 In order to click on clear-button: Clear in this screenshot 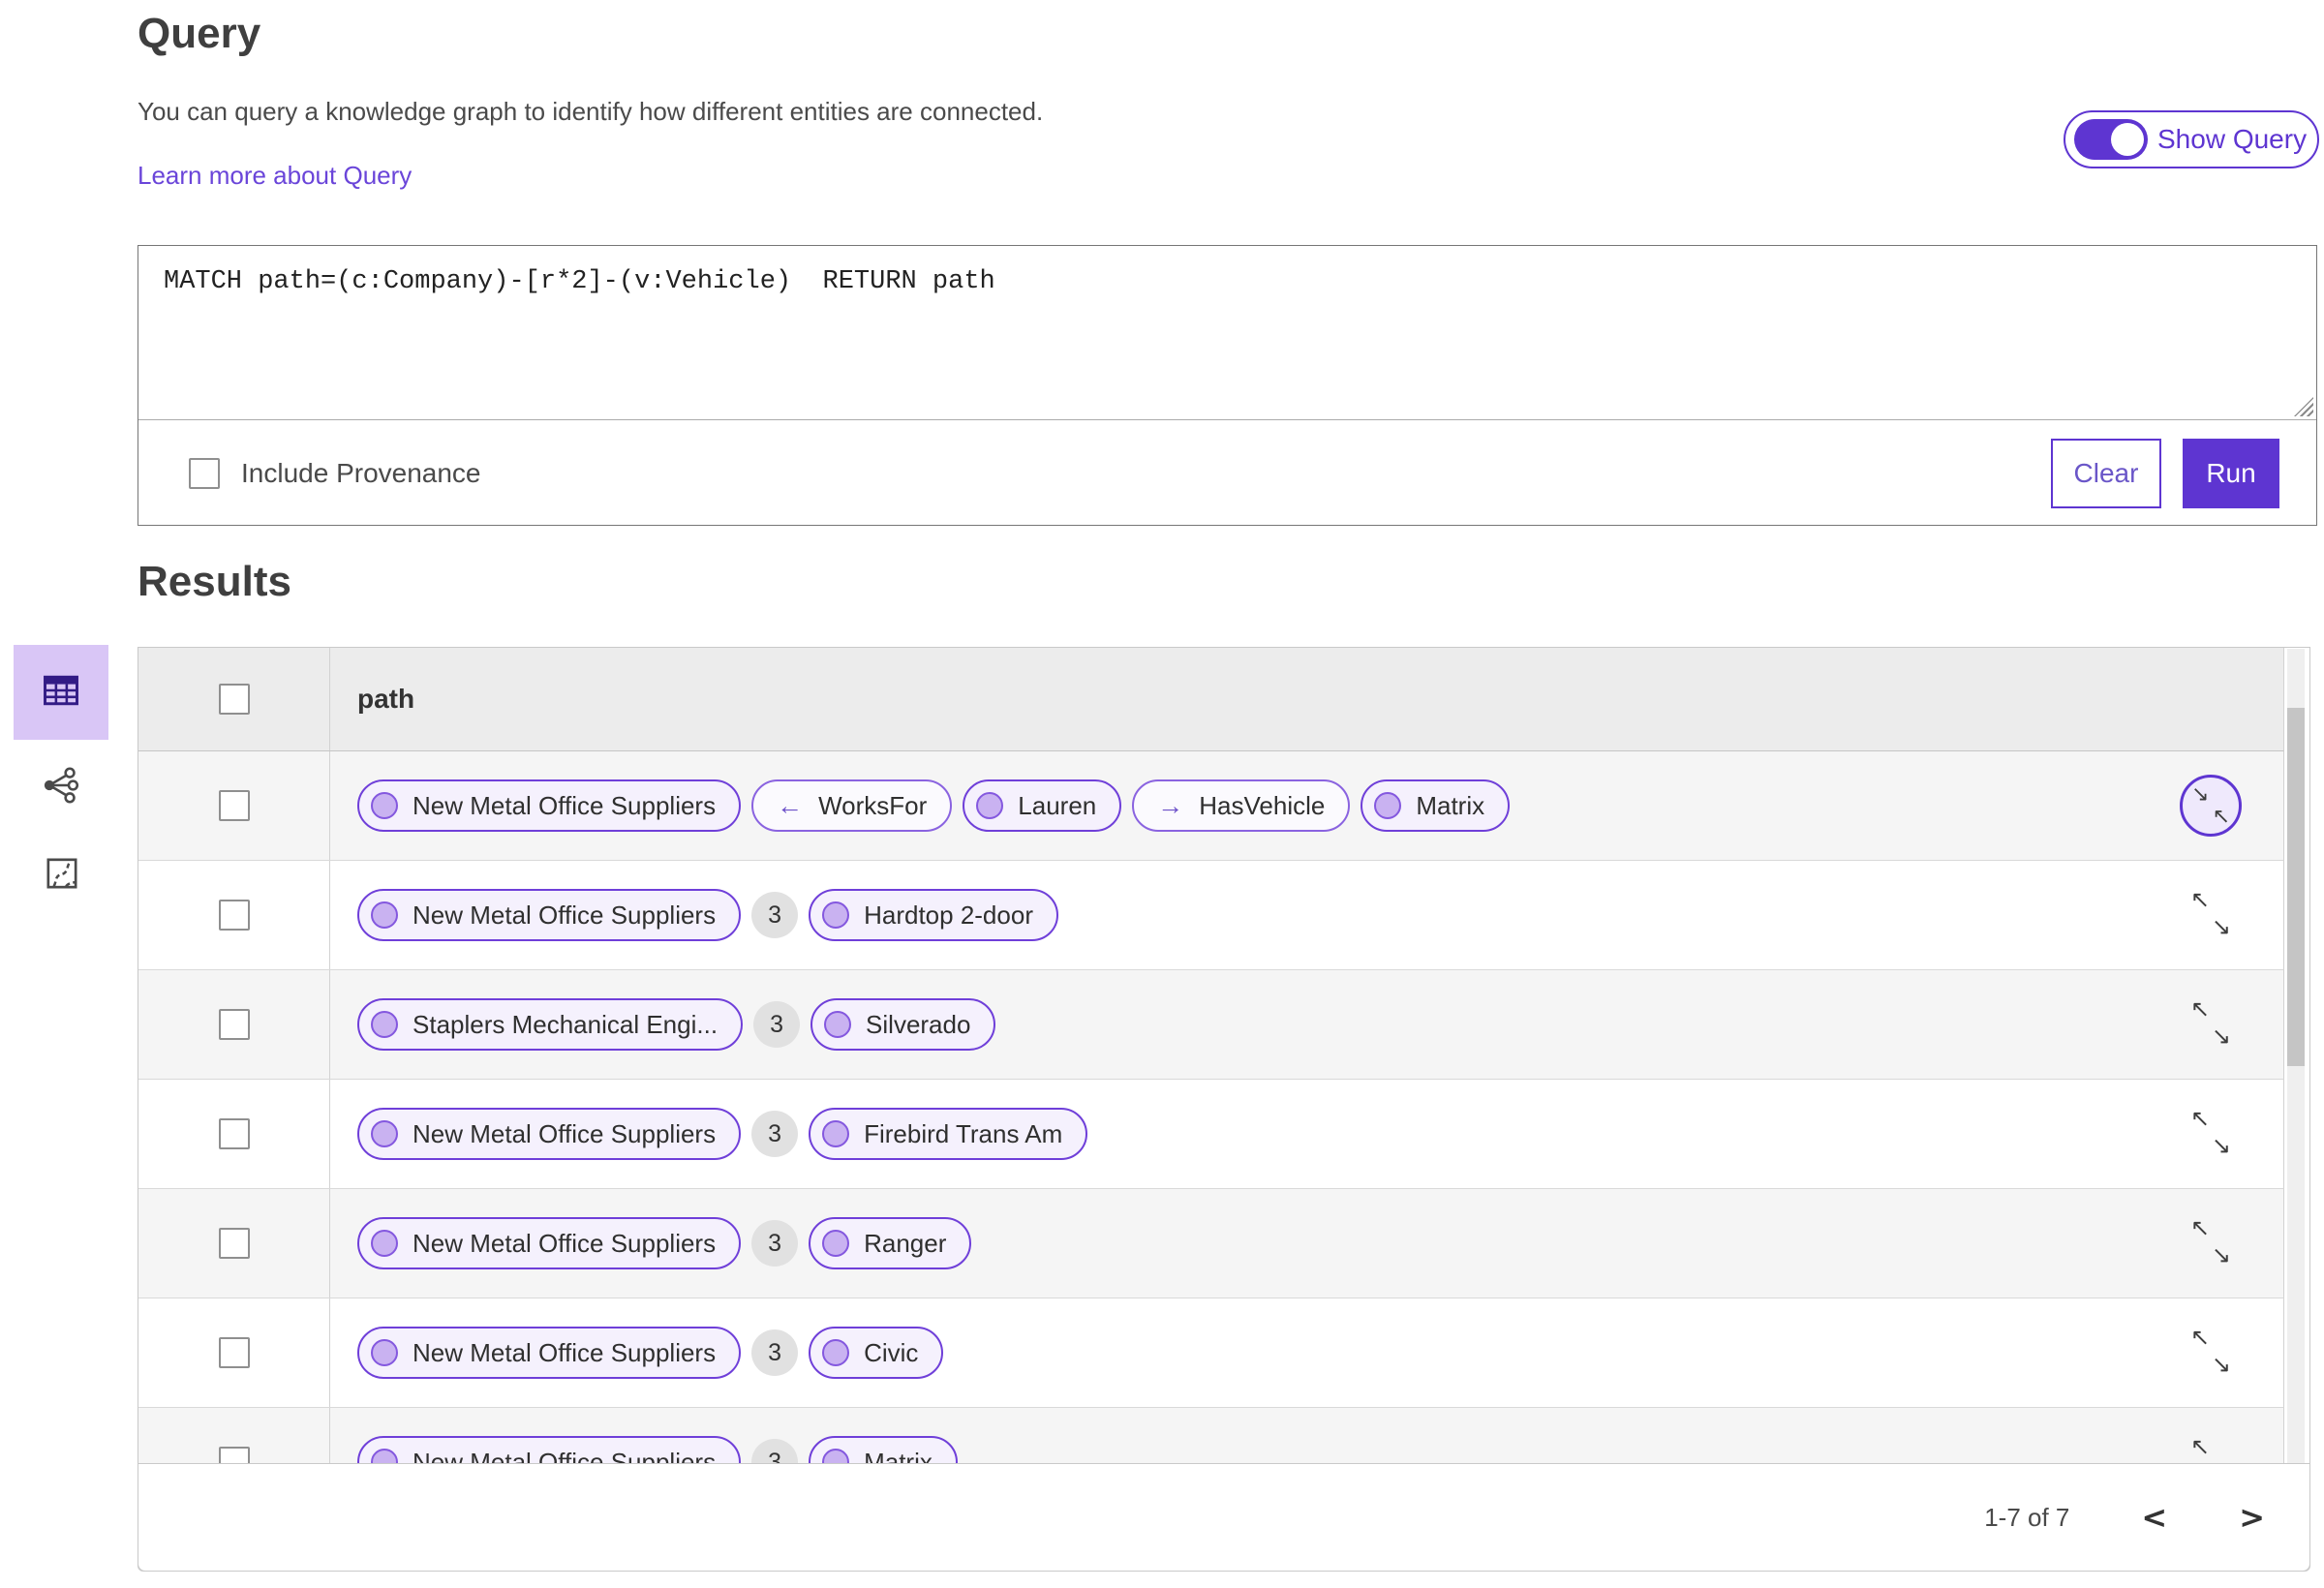, I will do `click(2106, 473)`.